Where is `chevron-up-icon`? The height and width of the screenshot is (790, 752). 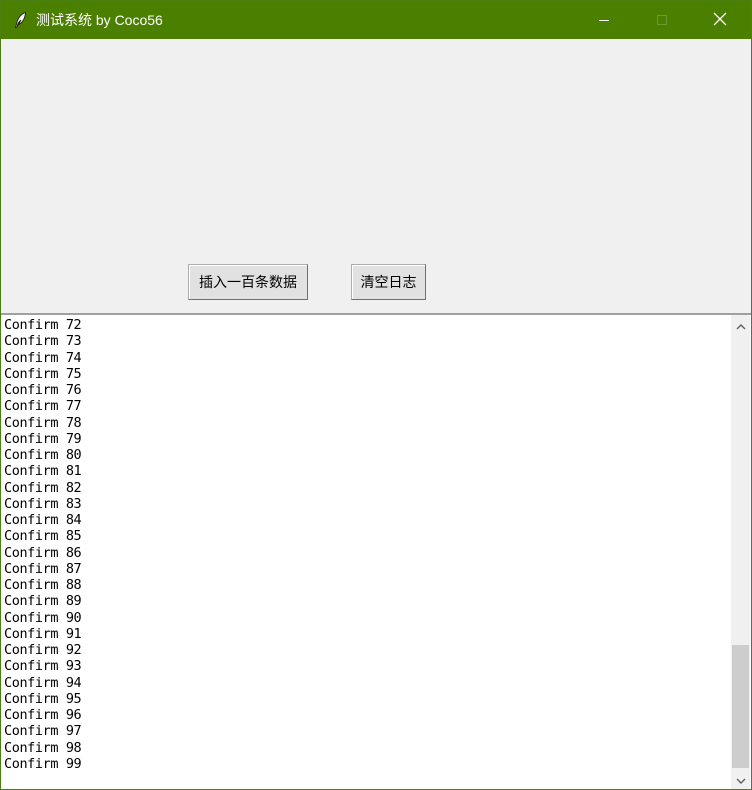
chevron-up-icon is located at coordinates (741, 325).